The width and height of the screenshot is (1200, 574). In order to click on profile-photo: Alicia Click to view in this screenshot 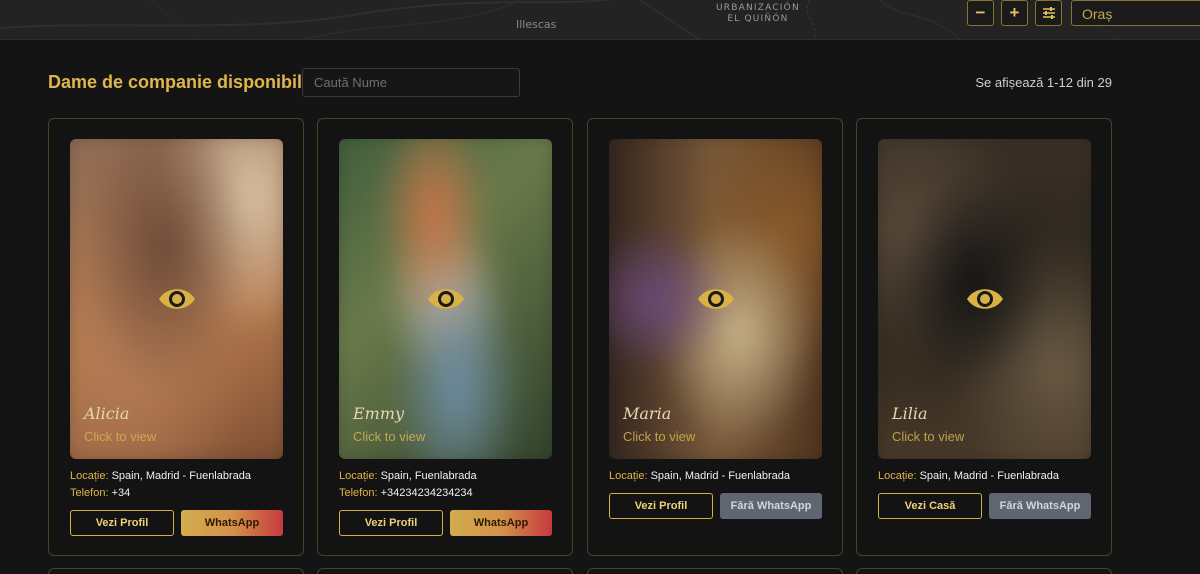, I will do `click(176, 299)`.